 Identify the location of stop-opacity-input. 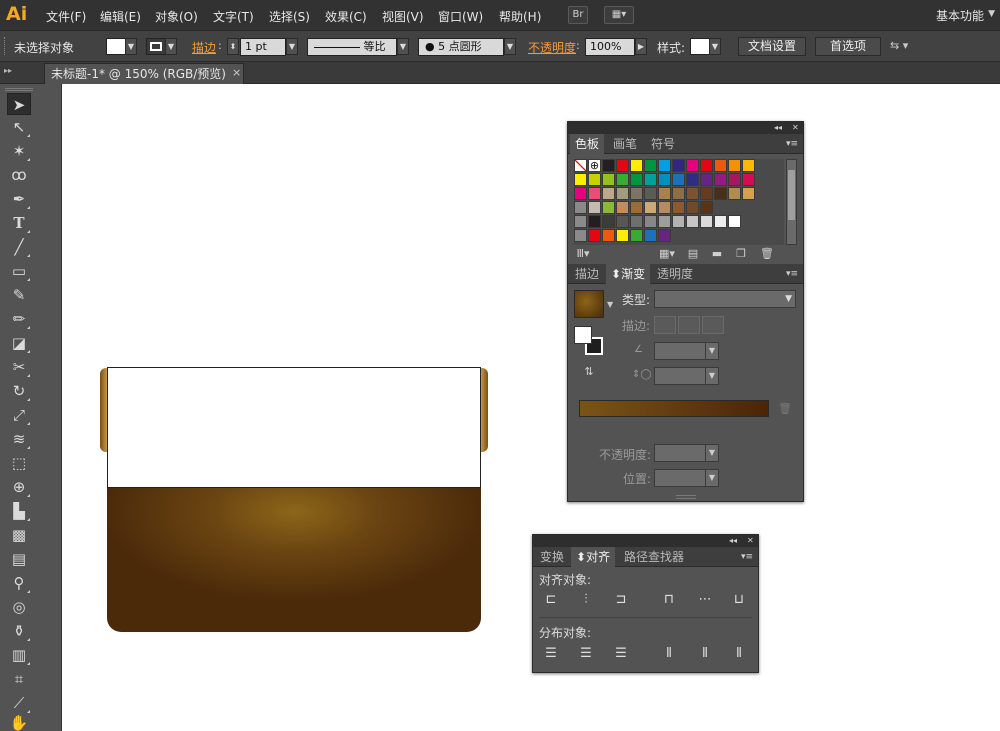
(680, 453).